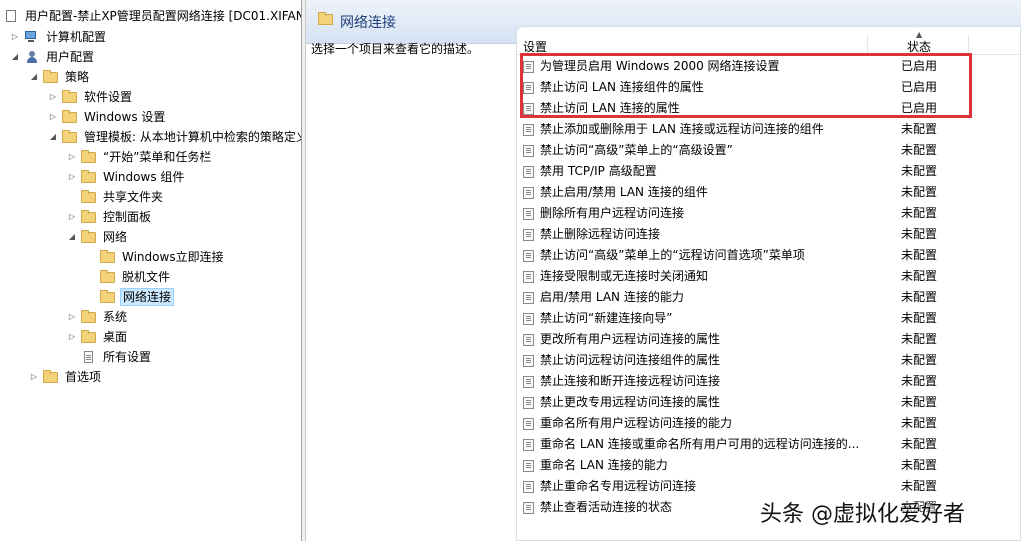 The width and height of the screenshot is (1021, 541). I want to click on policy-name: 禁止访问“高级”菜单上的“远程访问首选项”菜单项, so click(672, 255).